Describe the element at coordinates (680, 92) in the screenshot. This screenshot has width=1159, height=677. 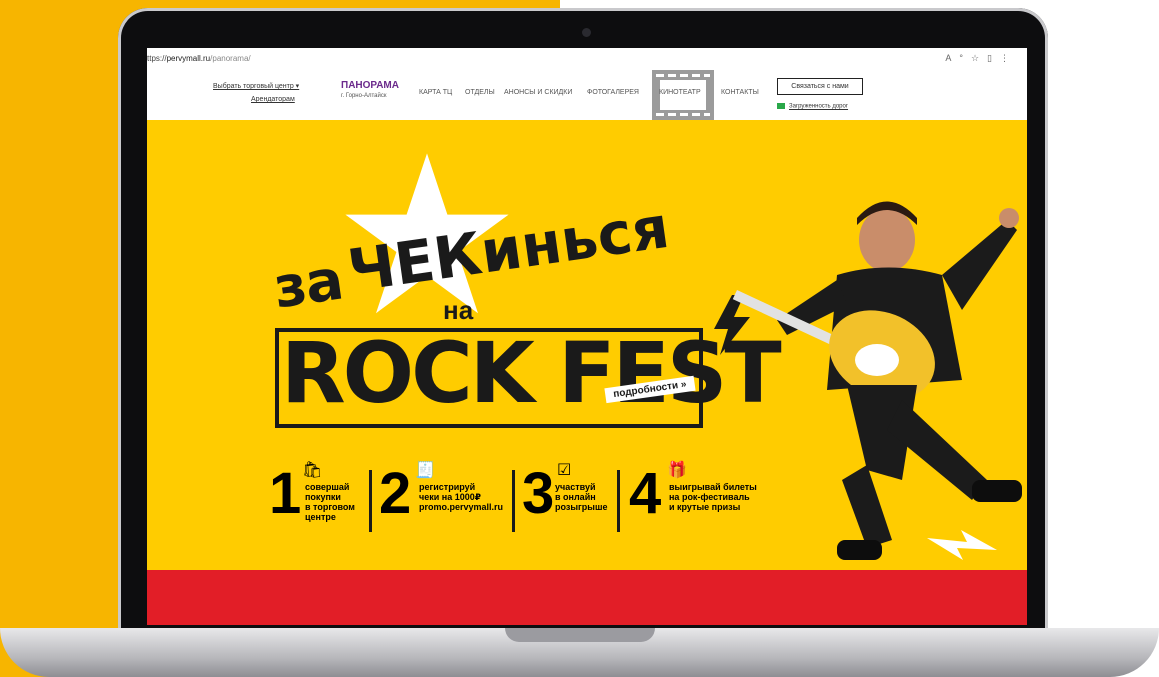
I see `nav-cinema: КИНОТЕАТР` at that location.